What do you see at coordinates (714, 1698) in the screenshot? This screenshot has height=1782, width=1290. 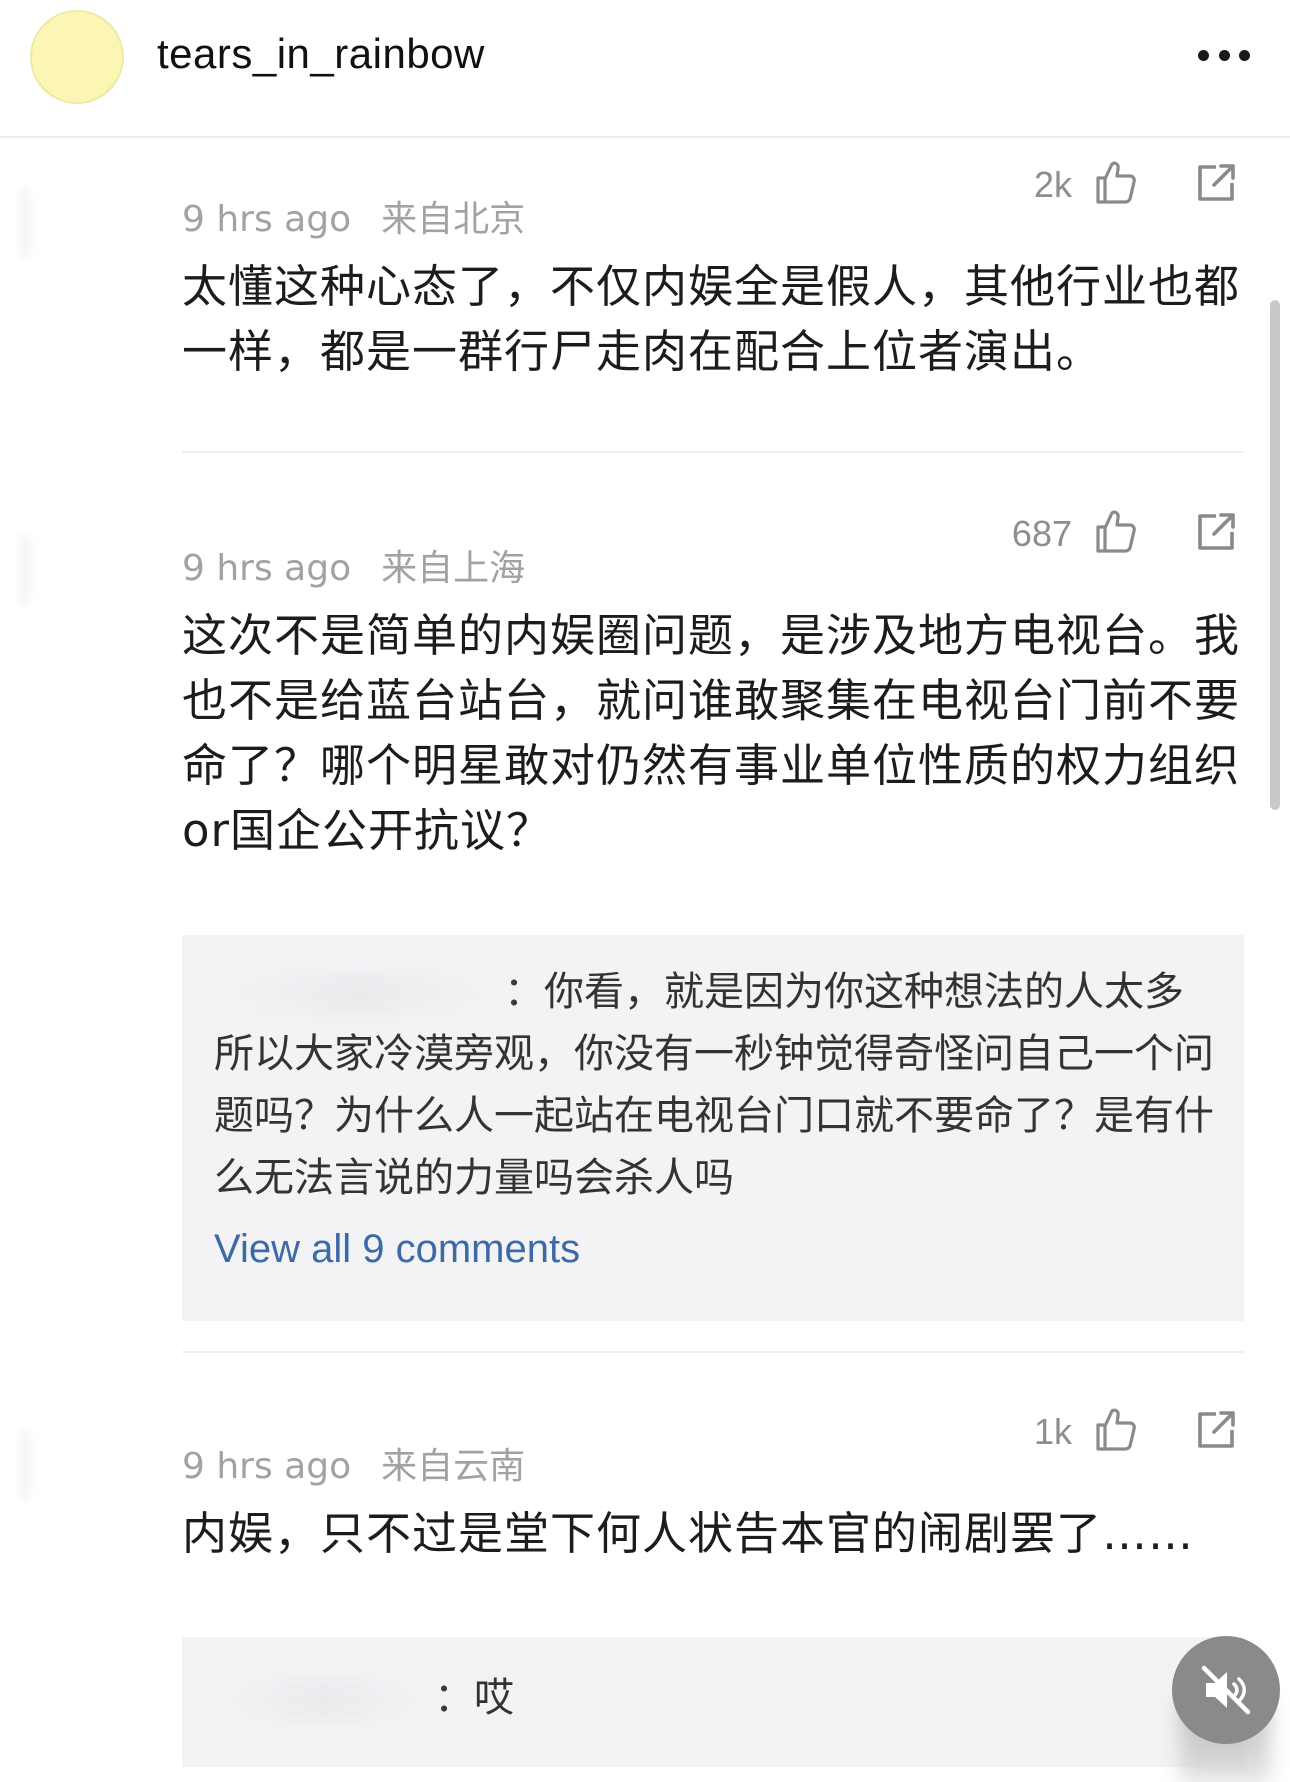 I see `reply-text: ：哎` at bounding box center [714, 1698].